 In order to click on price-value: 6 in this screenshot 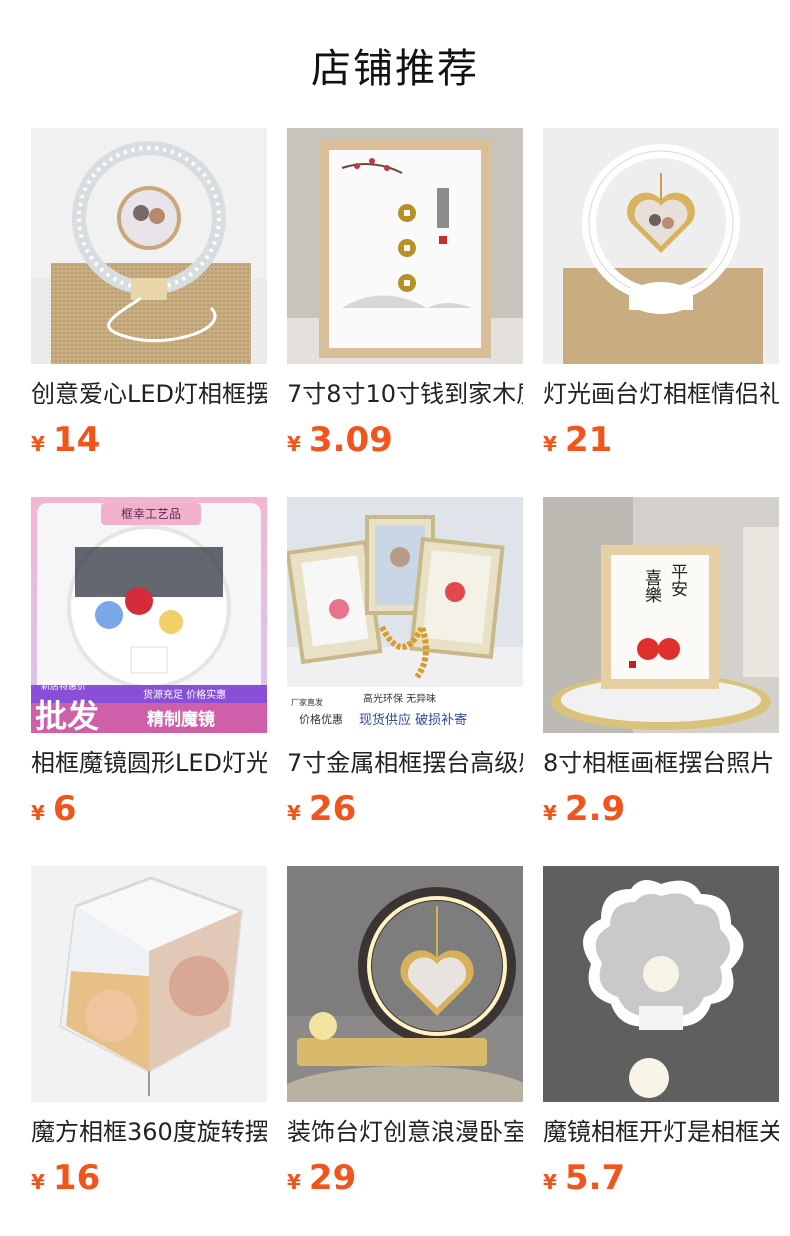, I will do `click(64, 809)`.